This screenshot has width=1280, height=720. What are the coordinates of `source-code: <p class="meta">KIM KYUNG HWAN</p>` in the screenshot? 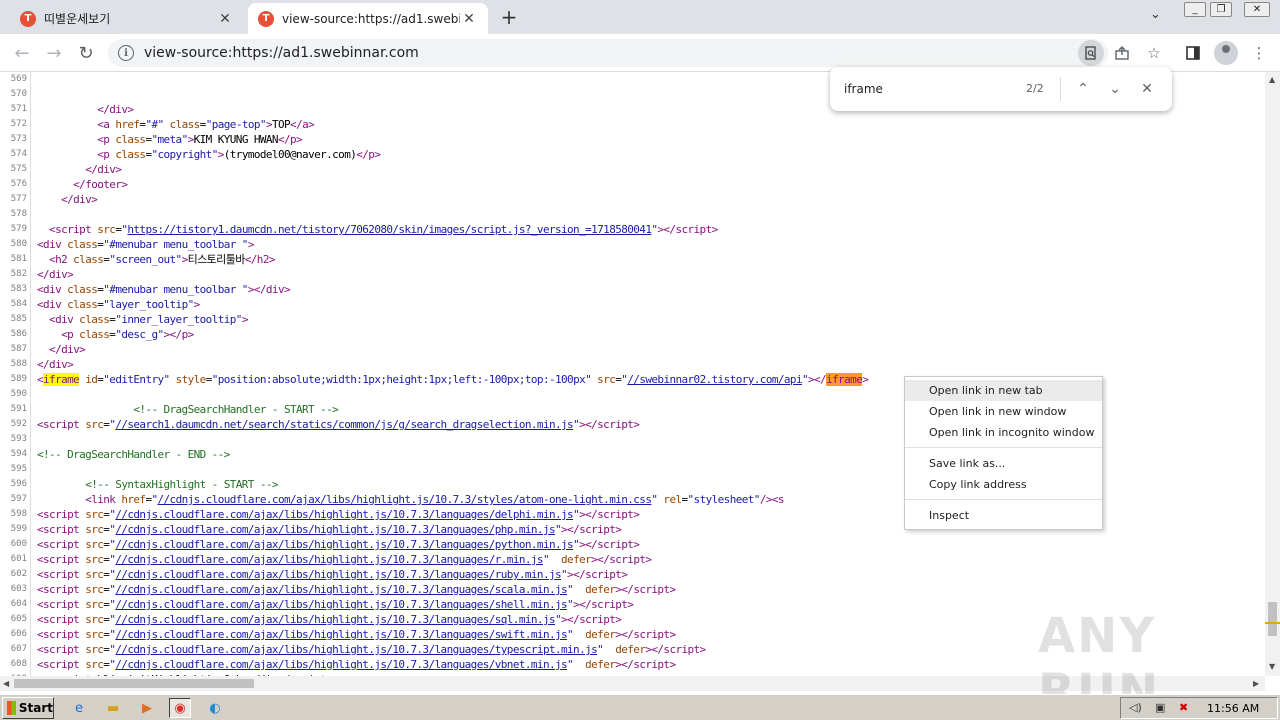 It's located at (169, 139).